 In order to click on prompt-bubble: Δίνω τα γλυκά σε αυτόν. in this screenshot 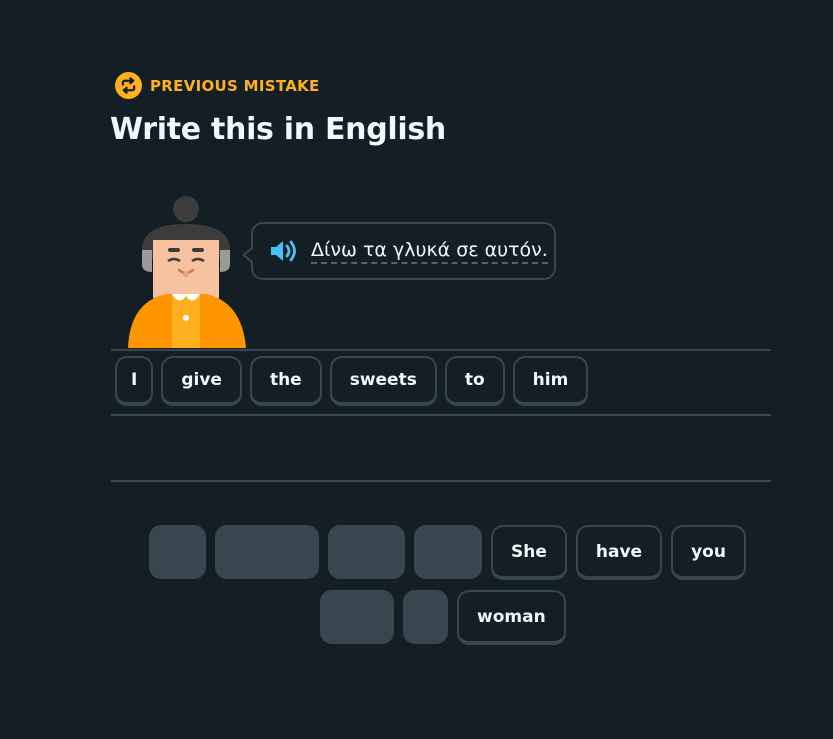, I will do `click(399, 251)`.